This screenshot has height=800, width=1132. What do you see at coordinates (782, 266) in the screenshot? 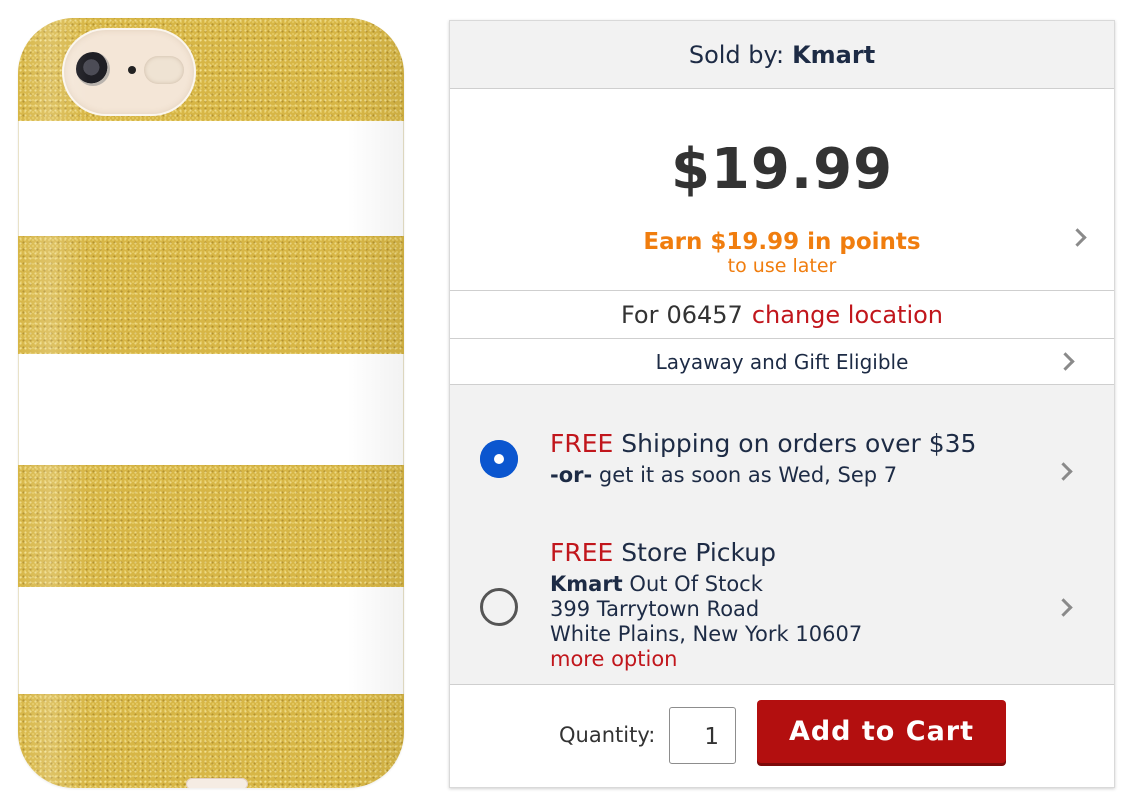
I see `points-offer-subtitle: to use later` at bounding box center [782, 266].